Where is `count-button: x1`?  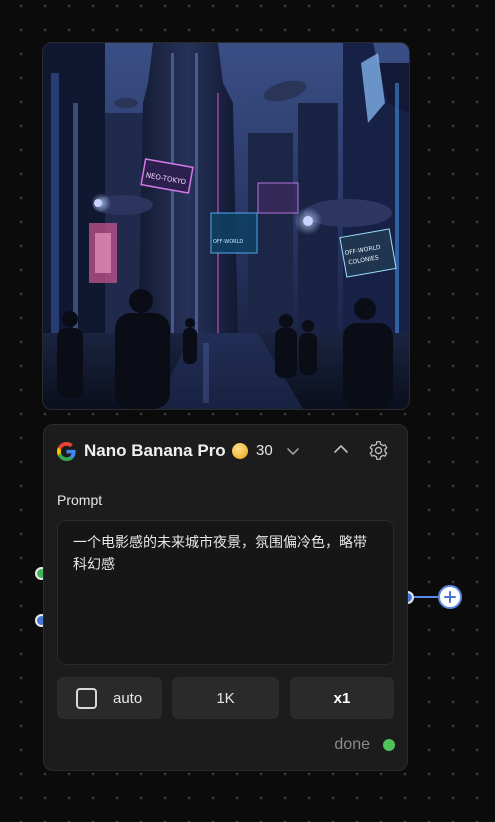
count-button: x1 is located at coordinates (342, 698).